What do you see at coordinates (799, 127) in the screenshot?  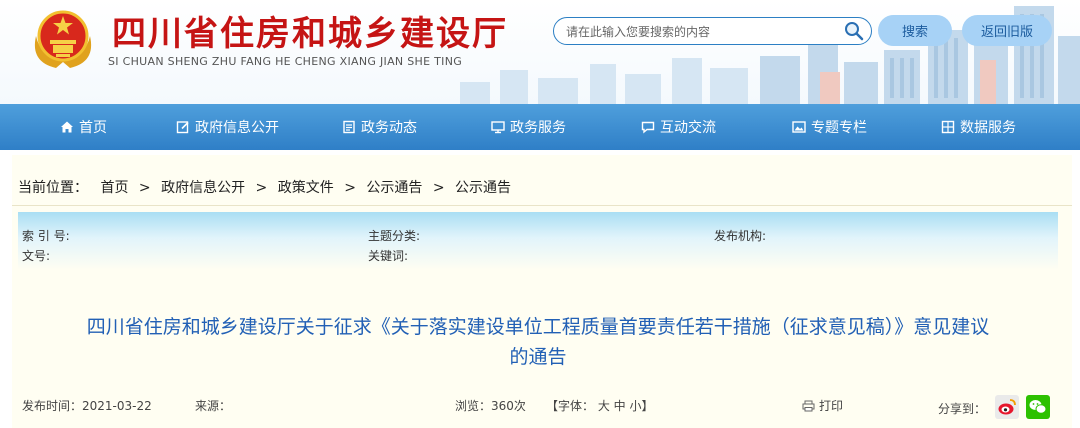 I see `image-icon` at bounding box center [799, 127].